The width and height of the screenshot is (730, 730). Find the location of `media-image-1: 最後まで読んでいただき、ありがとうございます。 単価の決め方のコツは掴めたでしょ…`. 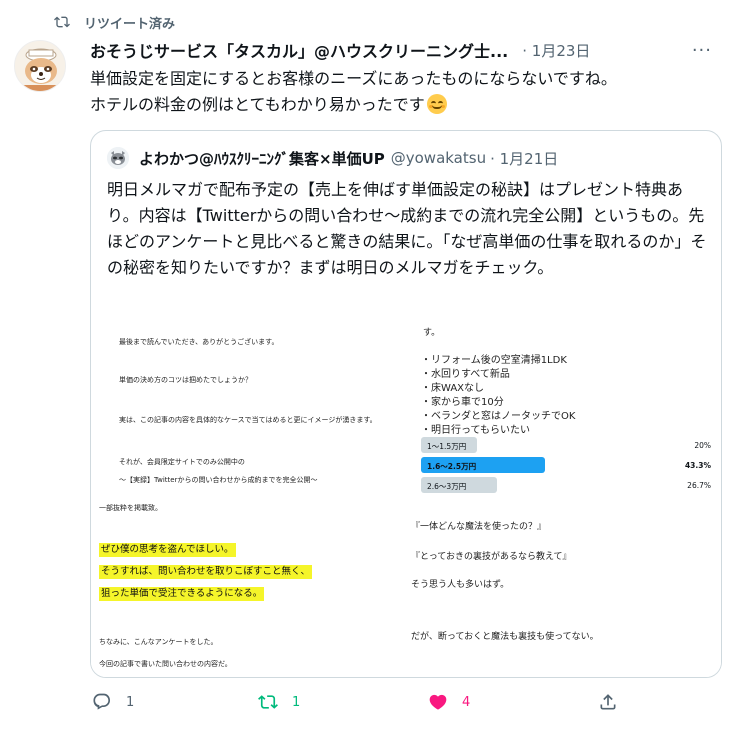

media-image-1: 最後まで読んでいただき、ありがとうございます。 単価の決め方のコツは掴めたでしょ… is located at coordinates (247, 406).